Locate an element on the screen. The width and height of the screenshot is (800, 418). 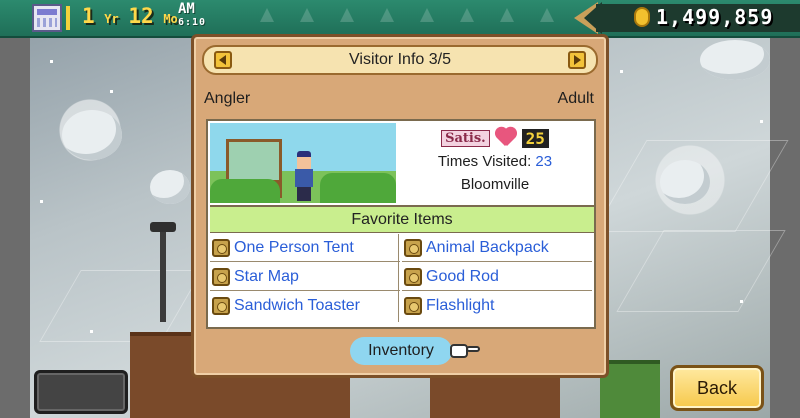
visitor-job: Angler is located at coordinates (227, 98).